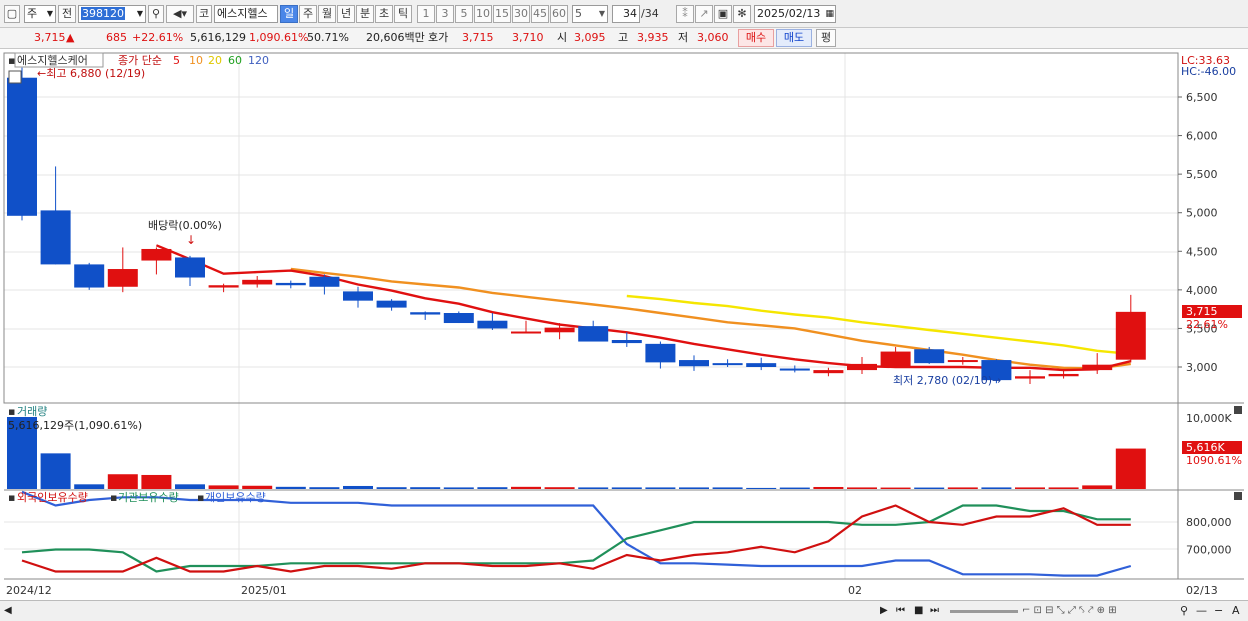 The height and width of the screenshot is (621, 1248). I want to click on layout-icon: ▢, so click(12, 14).